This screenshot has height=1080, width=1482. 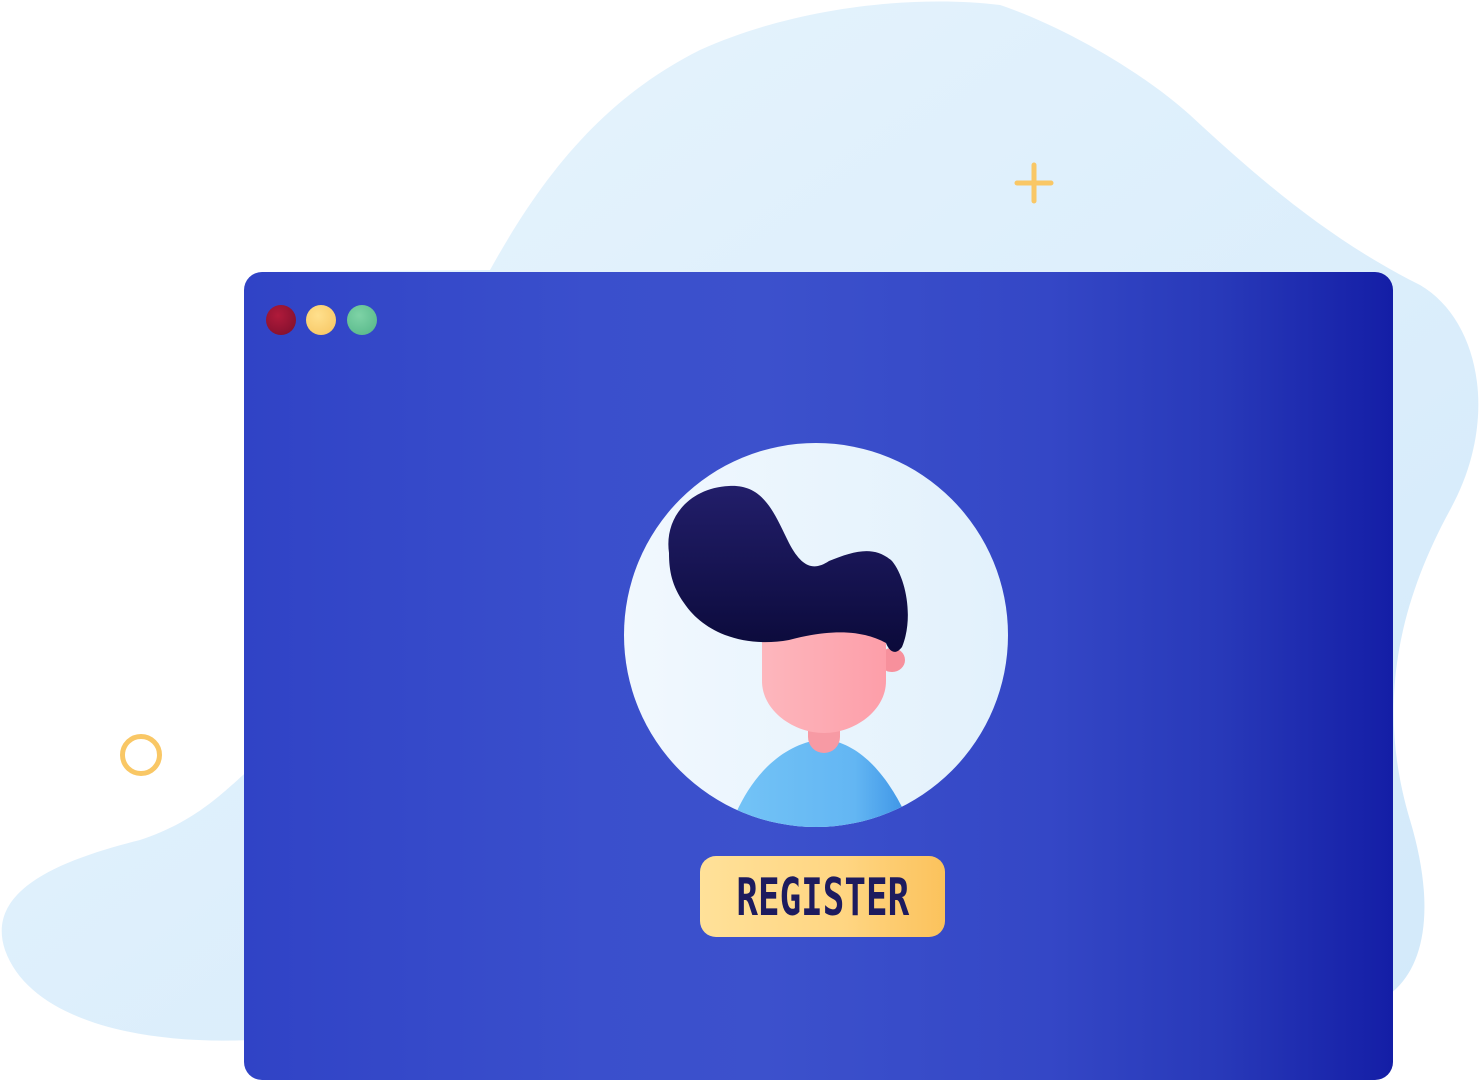 What do you see at coordinates (141, 755) in the screenshot?
I see `ring-icon` at bounding box center [141, 755].